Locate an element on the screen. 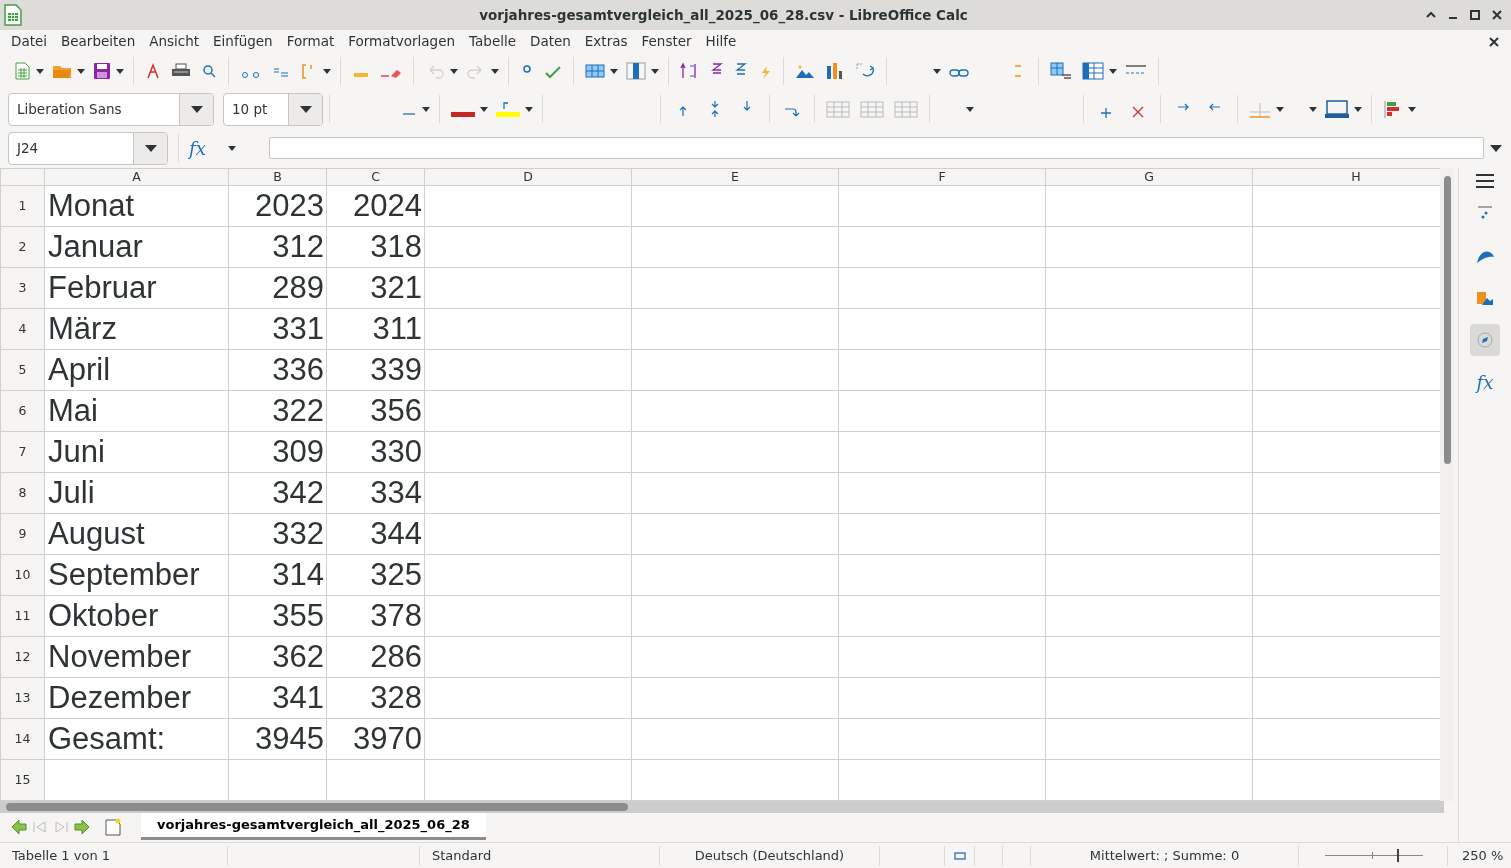 This screenshot has width=1511, height=868. table-cell: 362 is located at coordinates (277, 657).